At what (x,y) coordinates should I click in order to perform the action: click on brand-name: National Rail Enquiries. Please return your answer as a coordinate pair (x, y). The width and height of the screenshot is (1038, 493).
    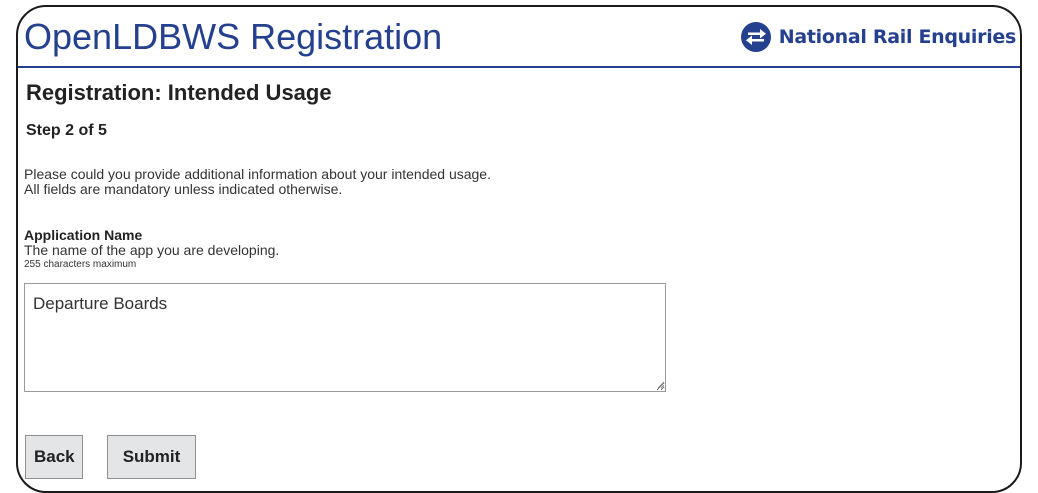
    Looking at the image, I should click on (897, 37).